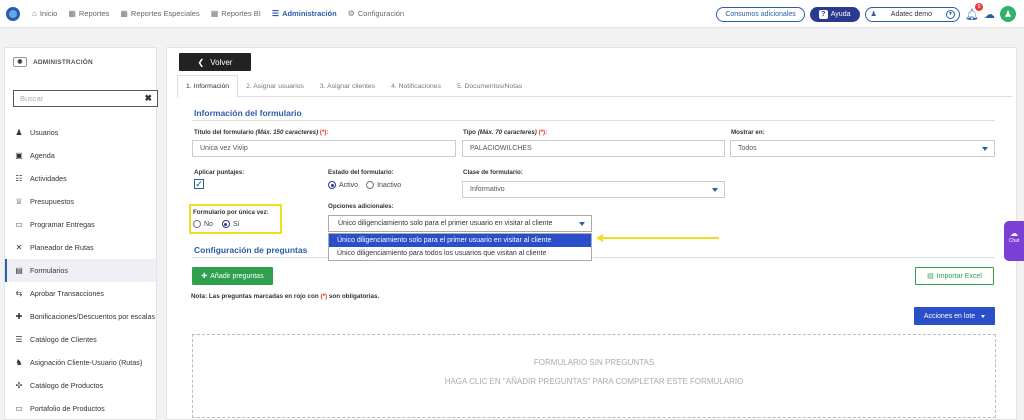  Describe the element at coordinates (507, 132) in the screenshot. I see `type-hint: (Máx. 70 caracteres)` at that location.